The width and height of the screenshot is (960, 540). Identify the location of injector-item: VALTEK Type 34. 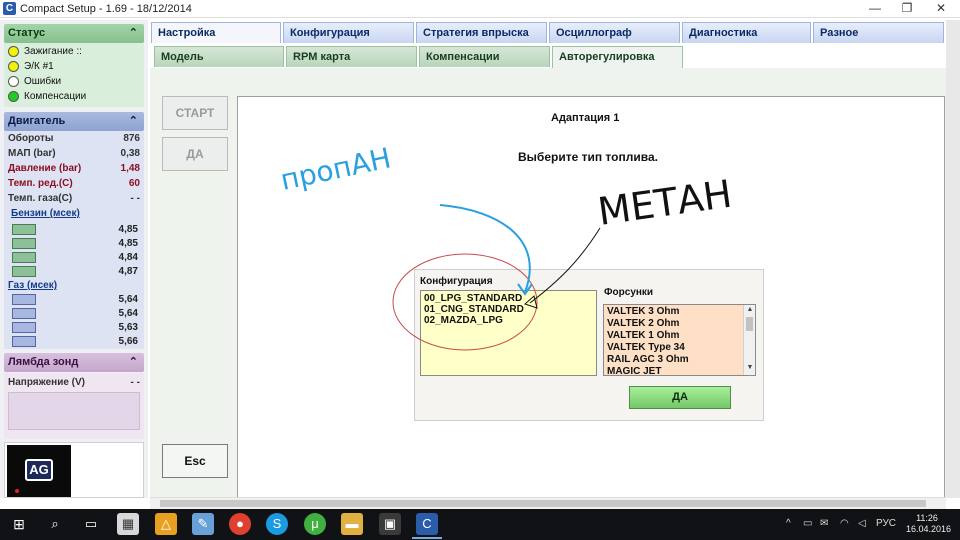
(646, 347).